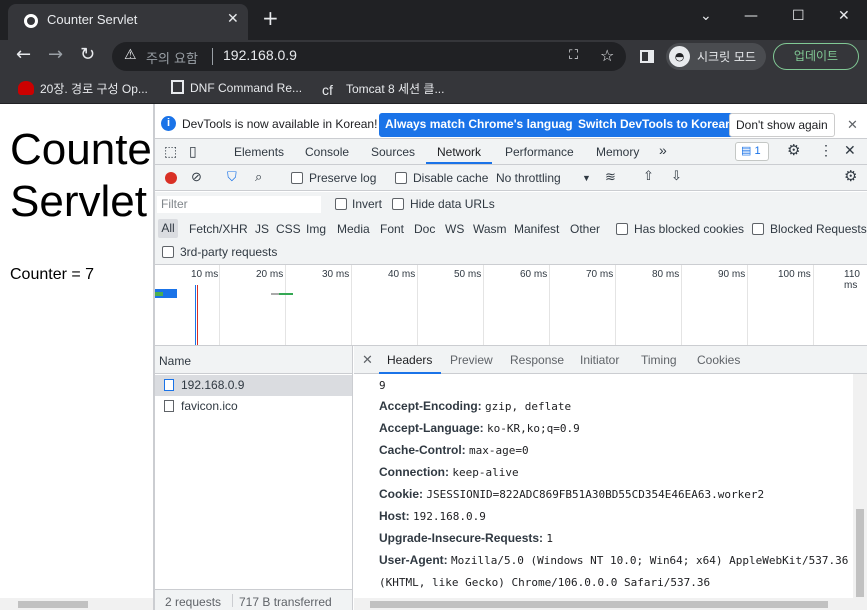  Describe the element at coordinates (782, 125) in the screenshot. I see `dont-show-again-button: Don't show again` at that location.